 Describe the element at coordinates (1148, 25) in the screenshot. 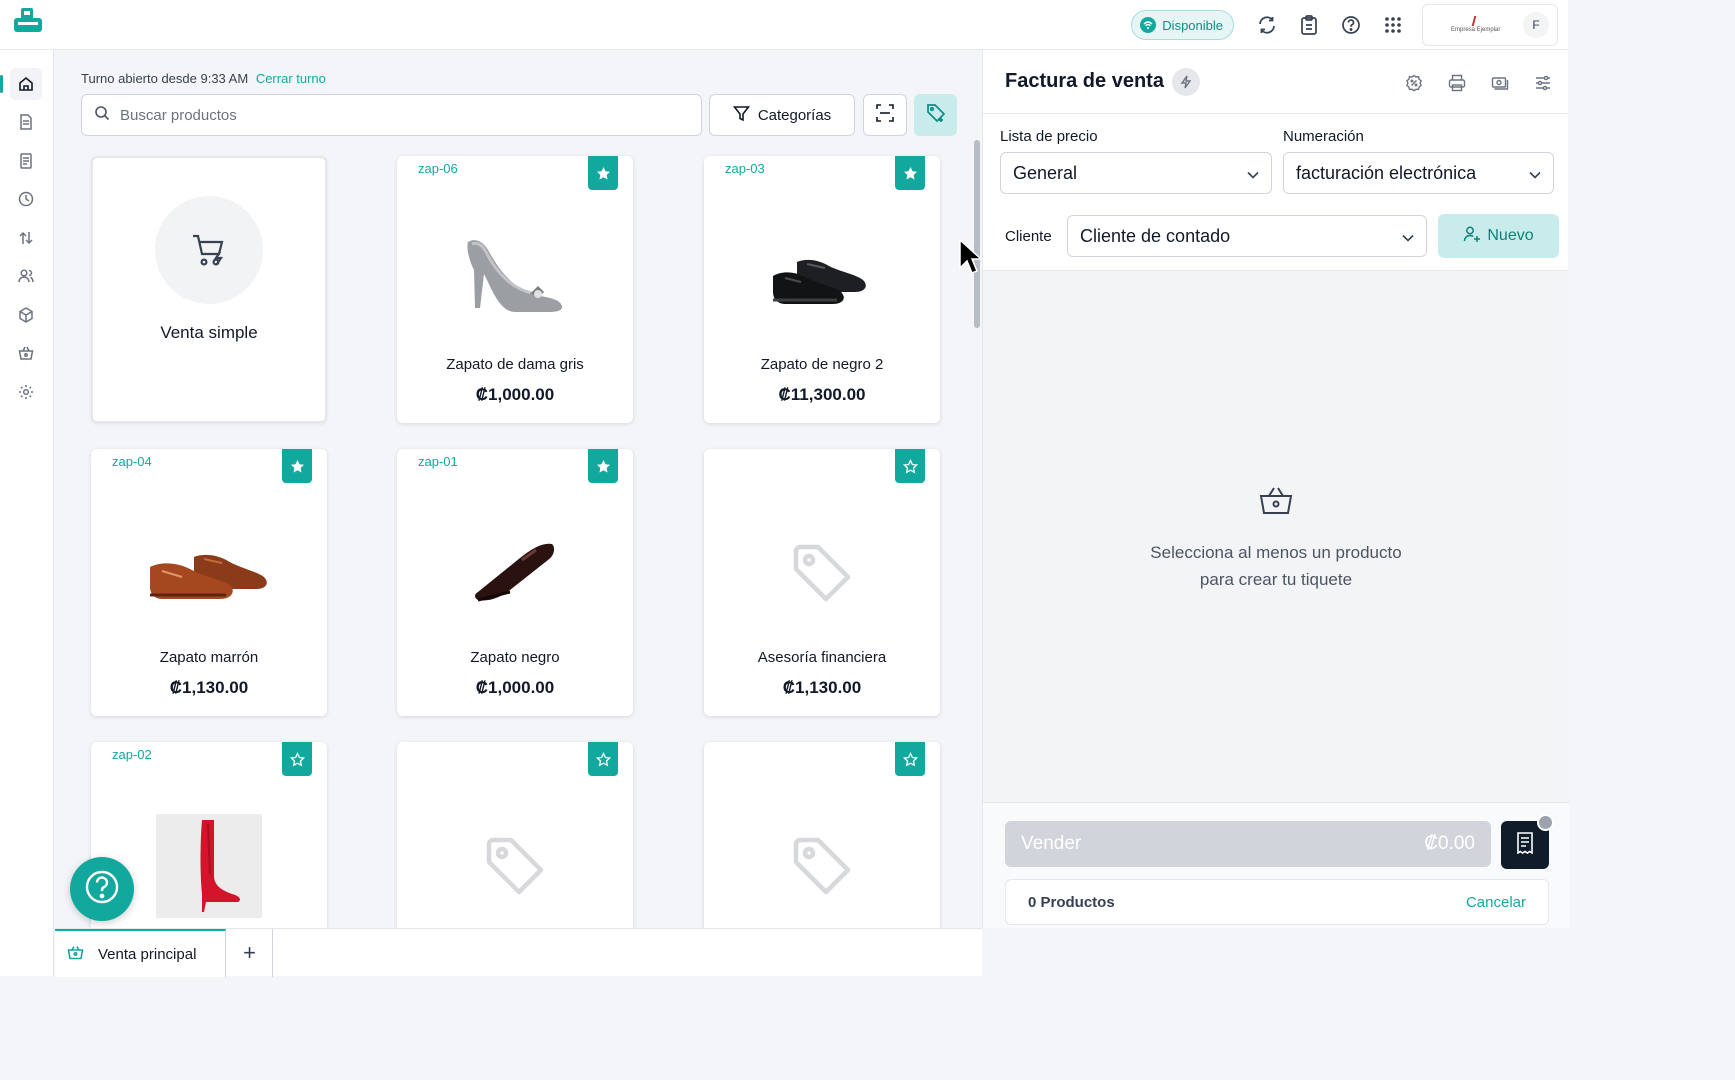

I see `wifi-icon` at that location.